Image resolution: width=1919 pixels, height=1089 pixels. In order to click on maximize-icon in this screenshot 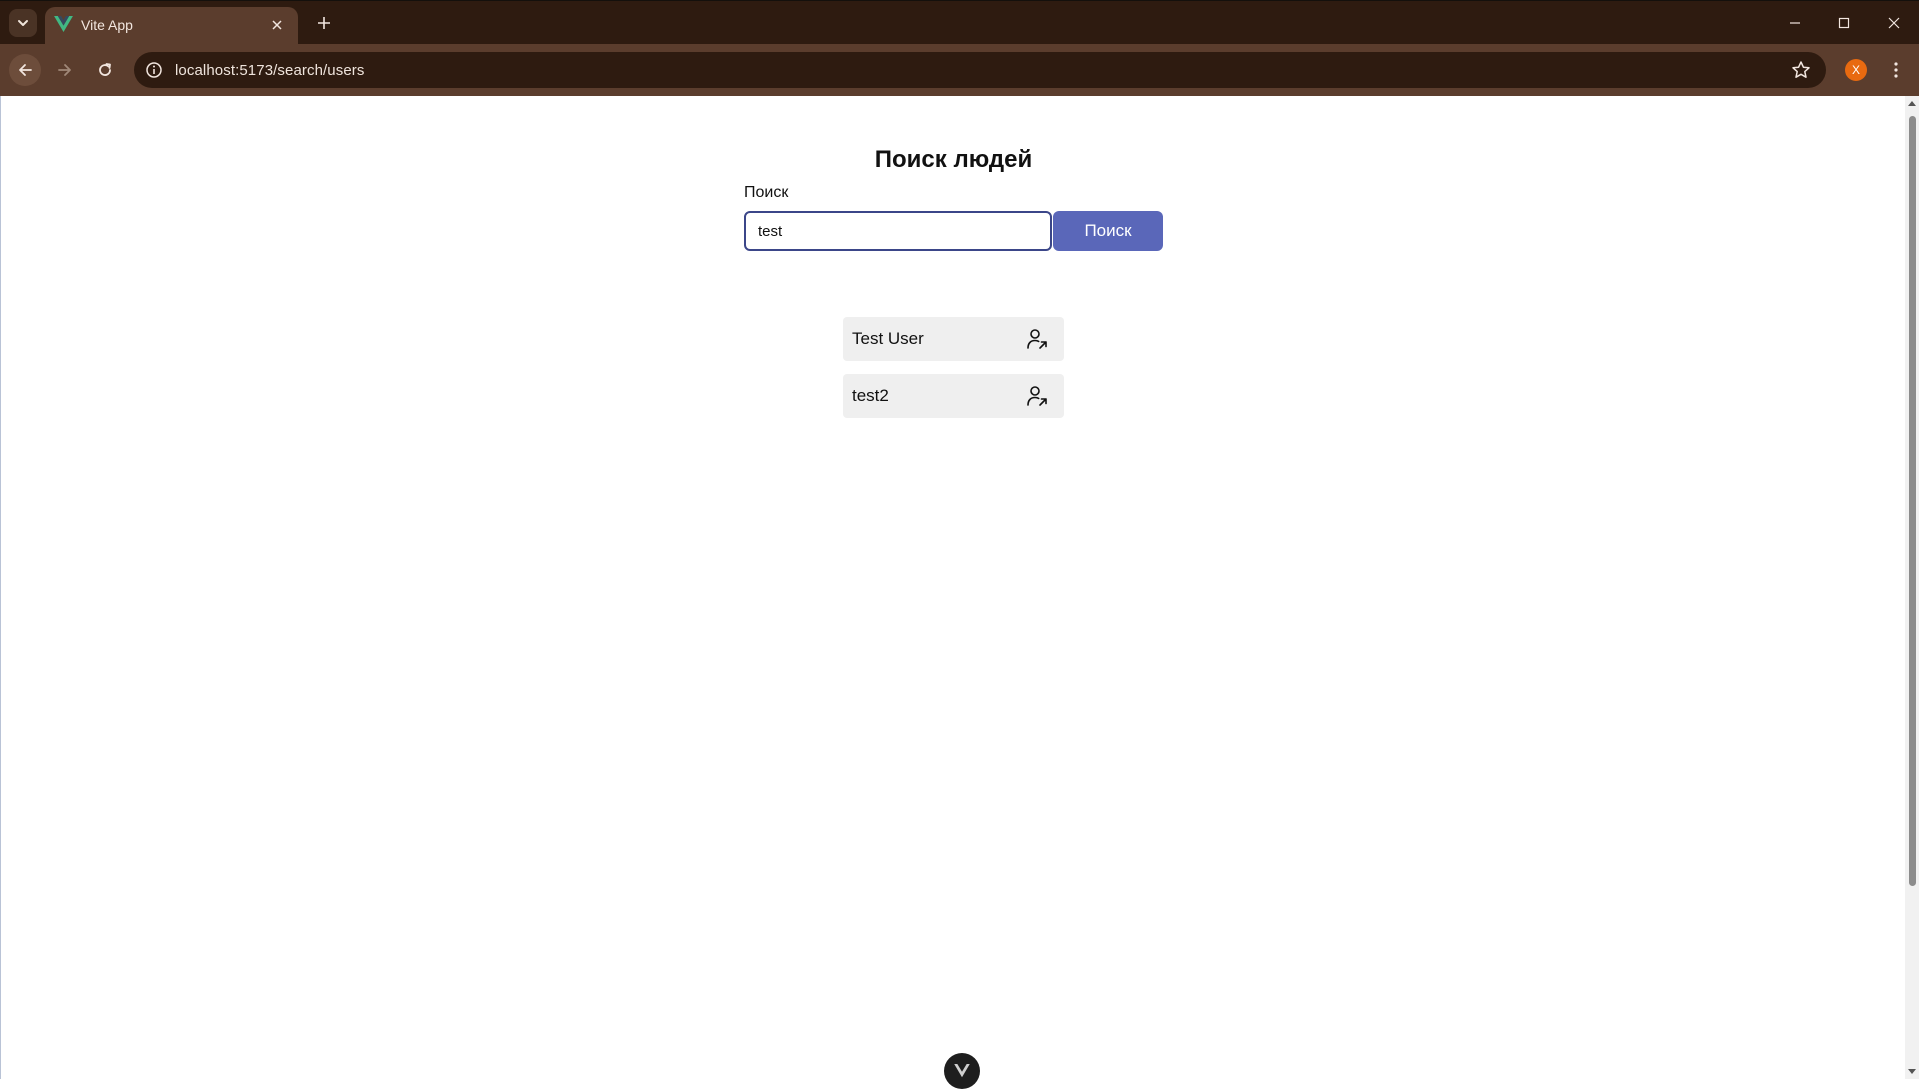, I will do `click(1844, 23)`.